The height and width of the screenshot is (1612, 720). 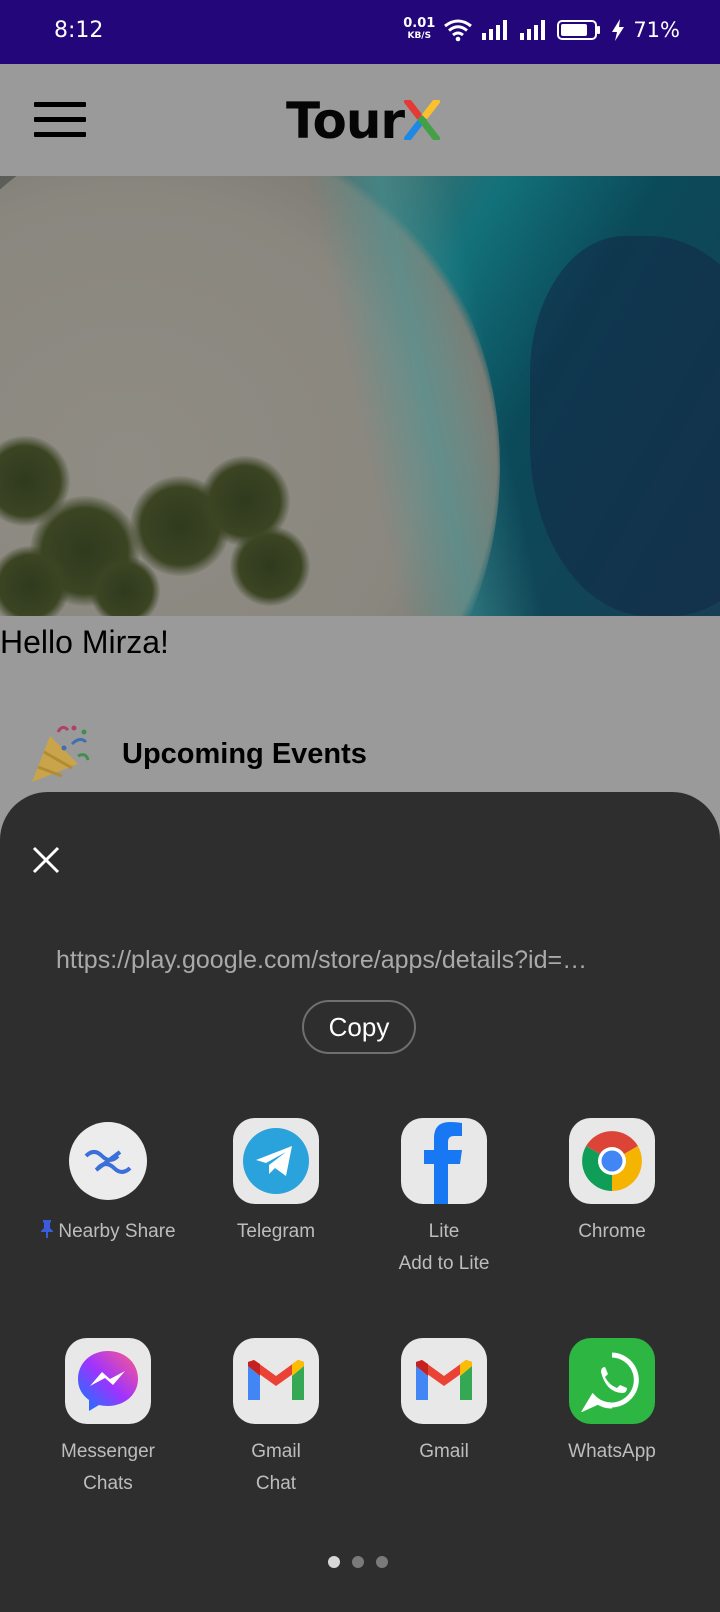 What do you see at coordinates (444, 1161) in the screenshot?
I see `facebook-icon` at bounding box center [444, 1161].